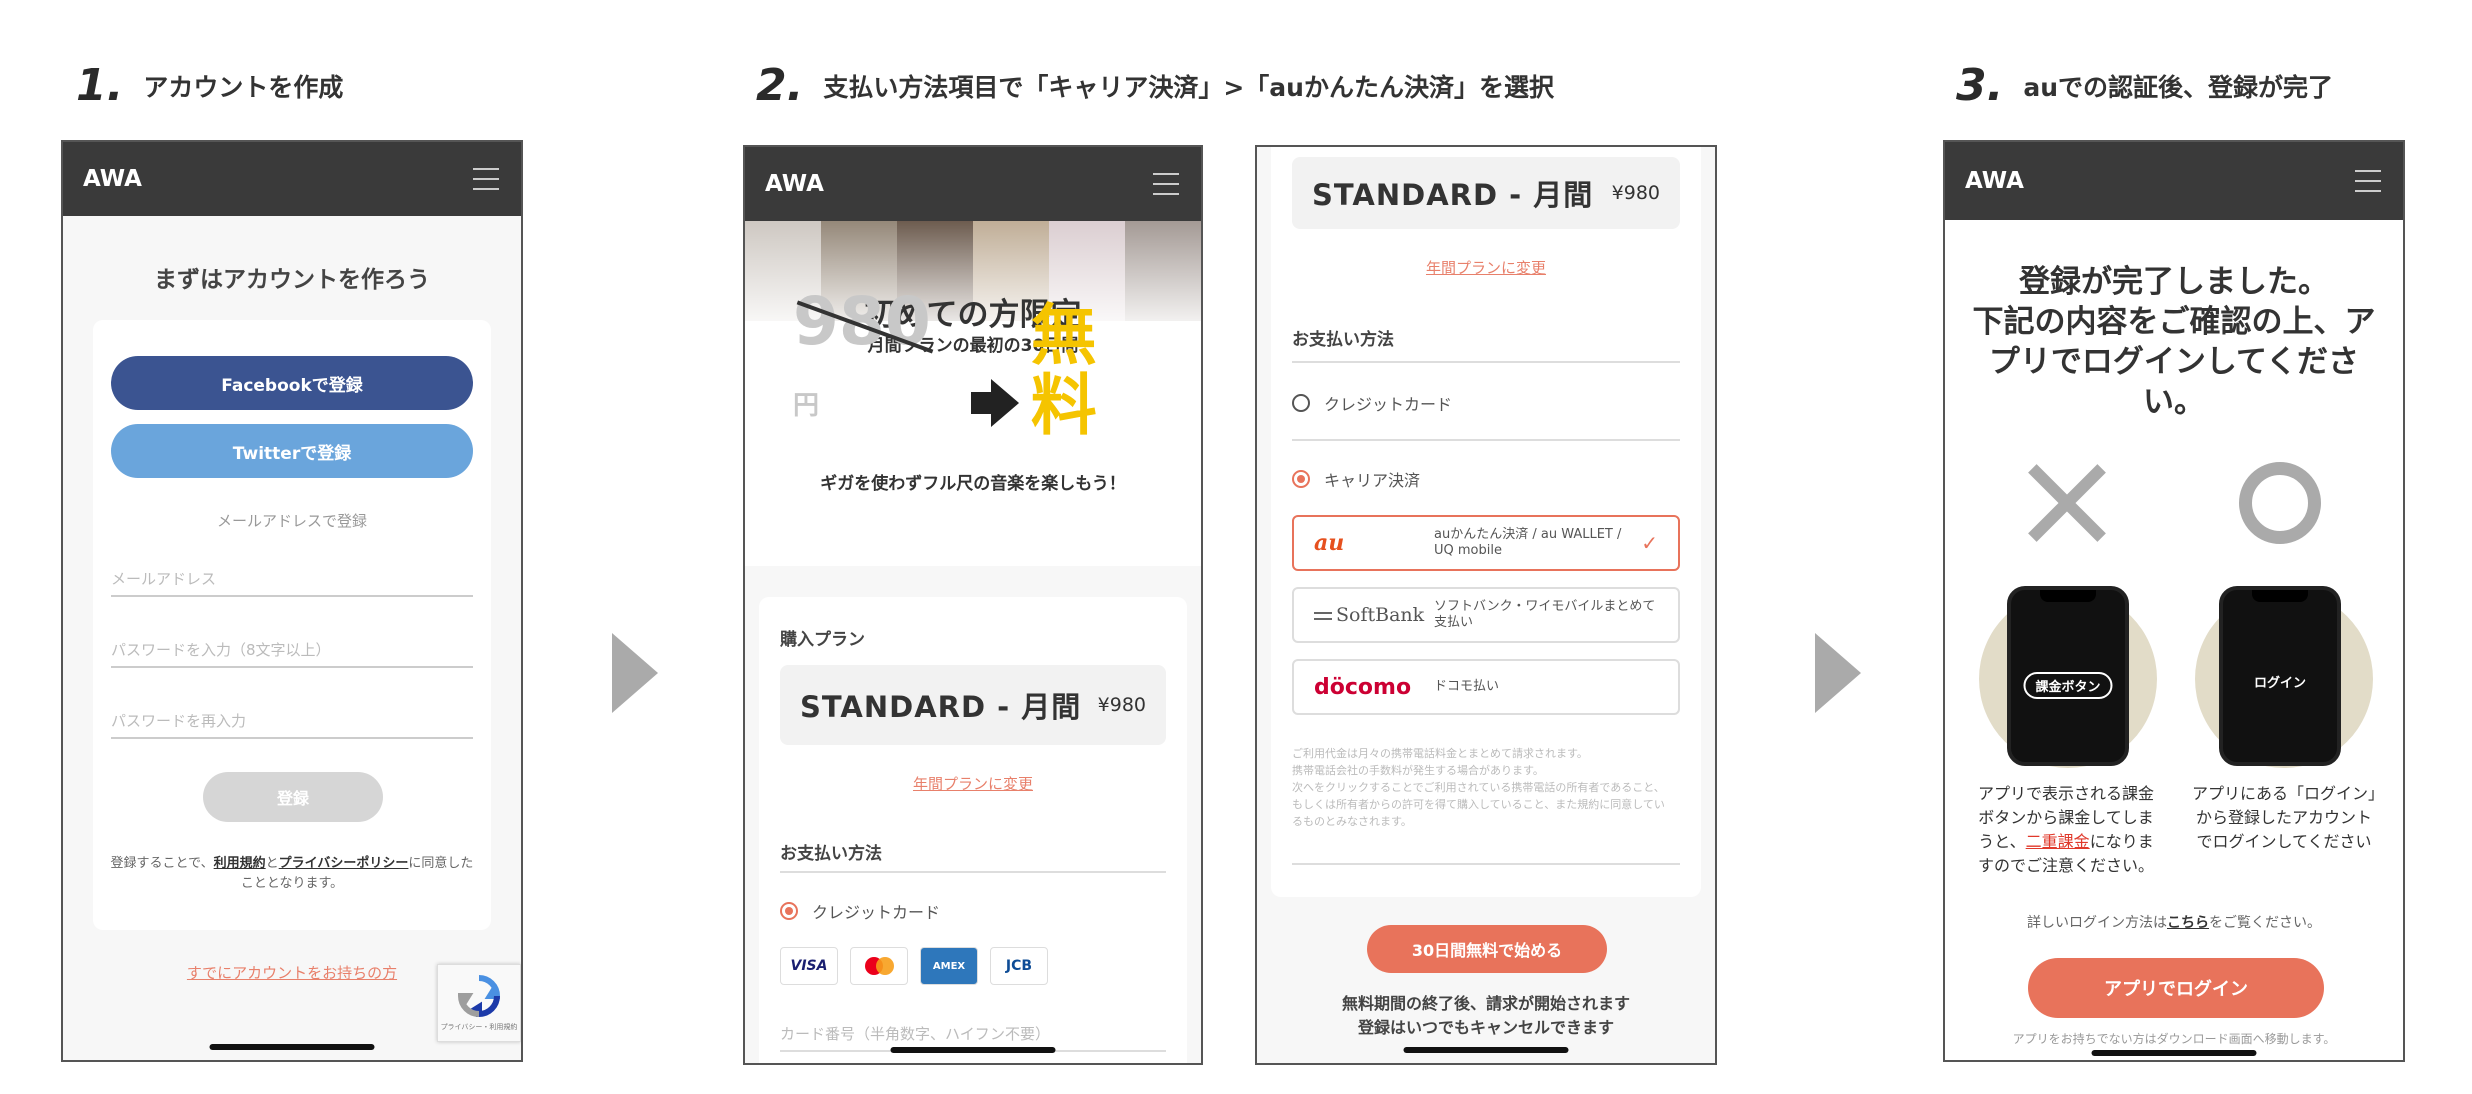 Image resolution: width=2472 pixels, height=1094 pixels. What do you see at coordinates (291, 521) in the screenshot?
I see `email-divider: メールアドレスで登録` at bounding box center [291, 521].